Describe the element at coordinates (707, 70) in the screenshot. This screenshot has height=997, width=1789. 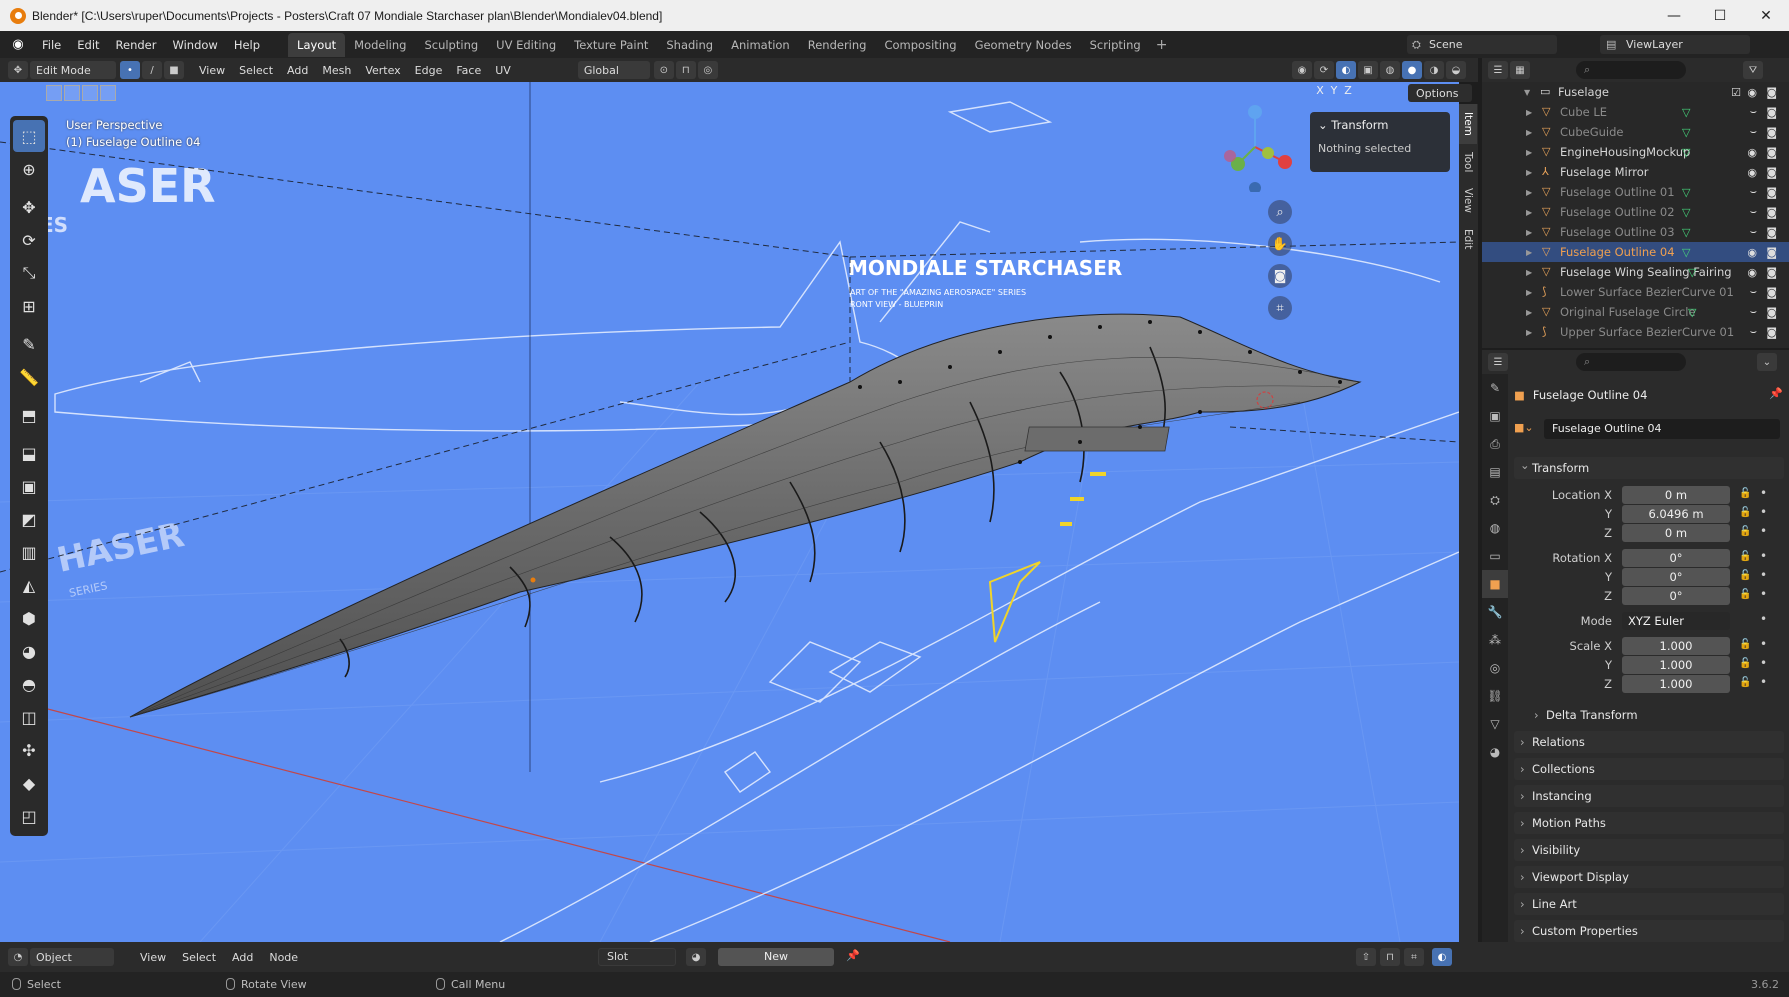
I see `proportional-edit-icon: ◎` at that location.